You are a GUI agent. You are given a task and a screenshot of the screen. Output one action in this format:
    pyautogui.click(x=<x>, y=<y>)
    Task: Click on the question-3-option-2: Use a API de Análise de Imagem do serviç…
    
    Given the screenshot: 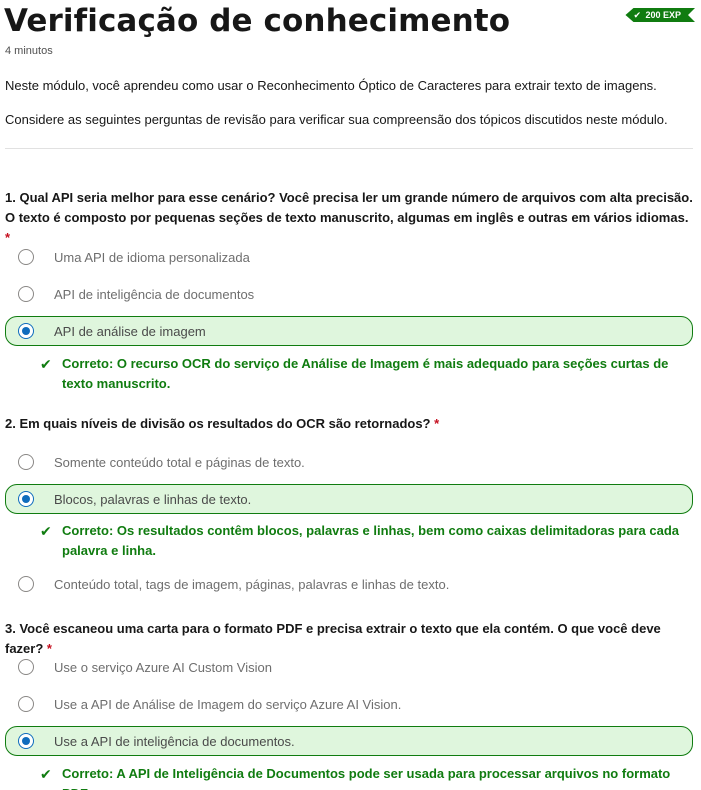 What is the action you would take?
    pyautogui.click(x=349, y=704)
    